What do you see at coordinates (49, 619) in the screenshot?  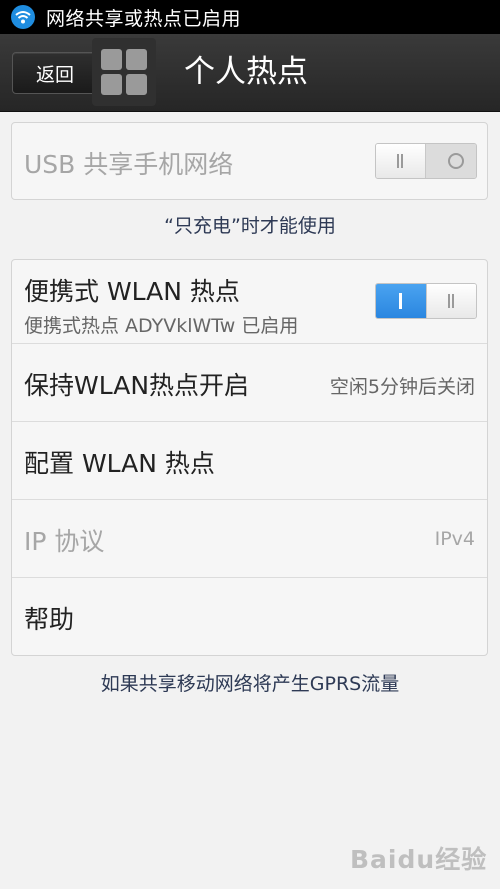 I see `help-label: 帮助` at bounding box center [49, 619].